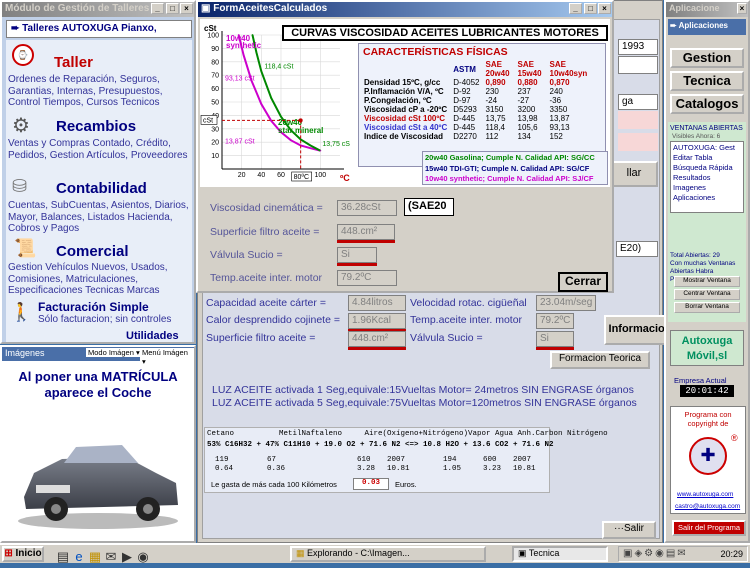 Image resolution: width=750 pixels, height=568 pixels. What do you see at coordinates (742, 8) in the screenshot?
I see `apps-close-icon: ×` at bounding box center [742, 8].